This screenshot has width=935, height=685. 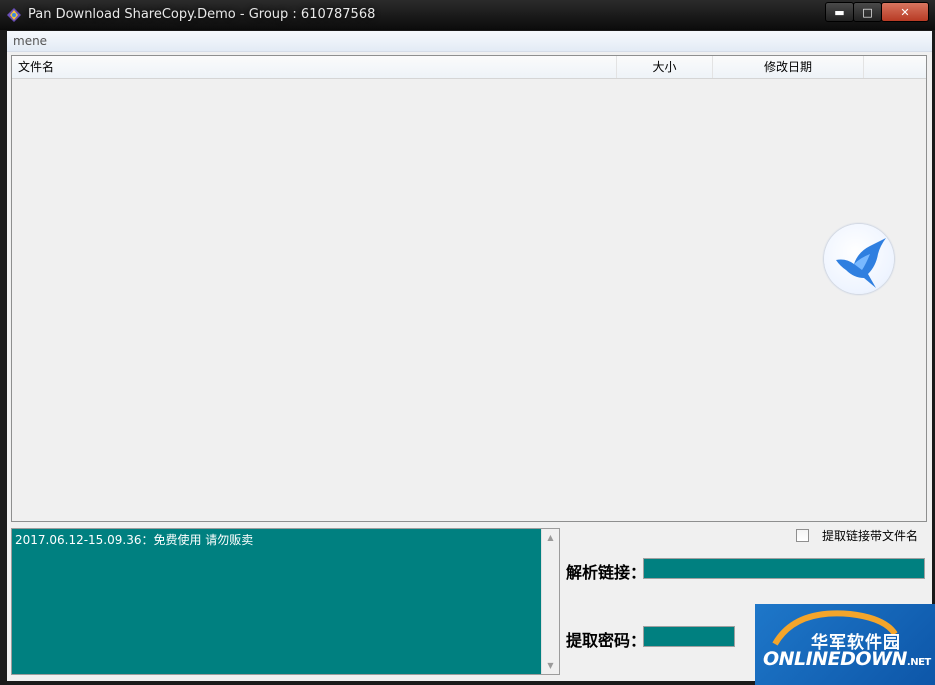 I want to click on scroll-up-arrow-icon: ▲, so click(x=550, y=537).